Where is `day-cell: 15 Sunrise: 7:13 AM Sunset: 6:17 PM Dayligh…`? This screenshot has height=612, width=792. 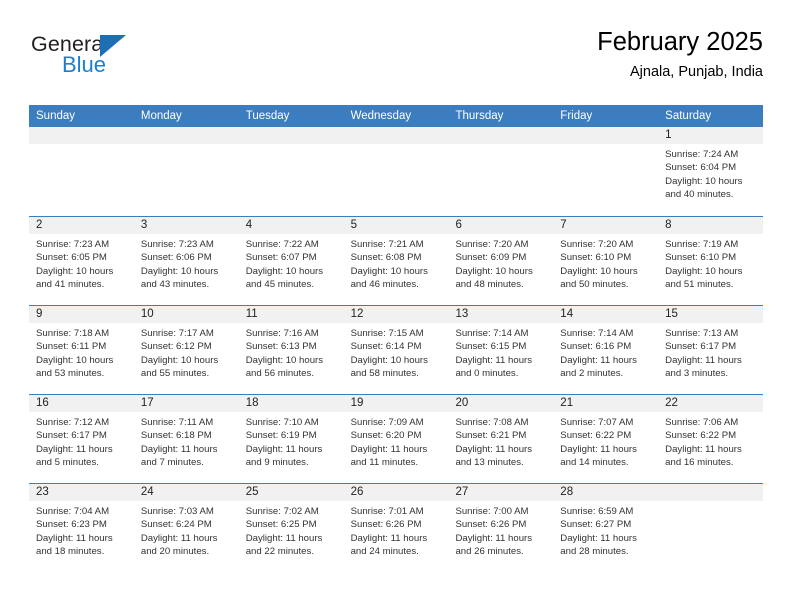
day-cell: 15 Sunrise: 7:13 AM Sunset: 6:17 PM Dayligh… is located at coordinates (711, 350).